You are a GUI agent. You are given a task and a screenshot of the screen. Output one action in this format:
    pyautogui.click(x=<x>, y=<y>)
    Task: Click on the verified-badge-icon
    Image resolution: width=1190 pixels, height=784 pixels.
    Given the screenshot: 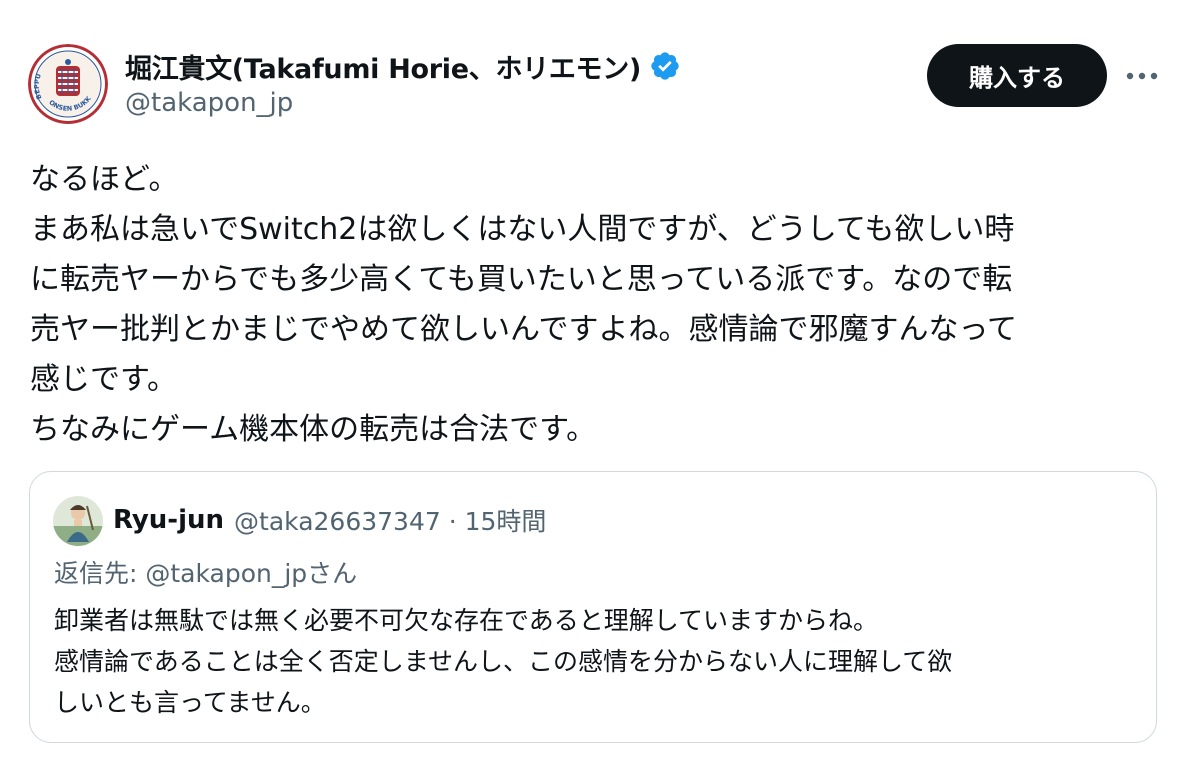 What is the action you would take?
    pyautogui.click(x=665, y=66)
    